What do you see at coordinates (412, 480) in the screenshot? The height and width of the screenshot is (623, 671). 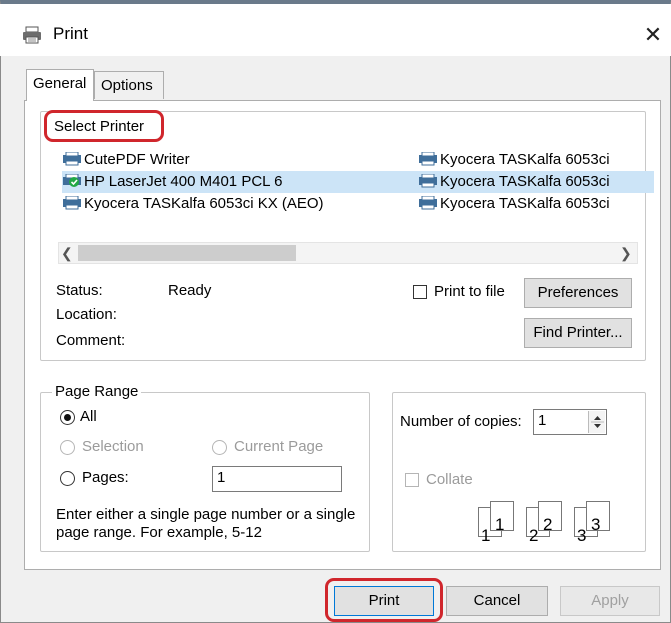 I see `collate-checkbox` at bounding box center [412, 480].